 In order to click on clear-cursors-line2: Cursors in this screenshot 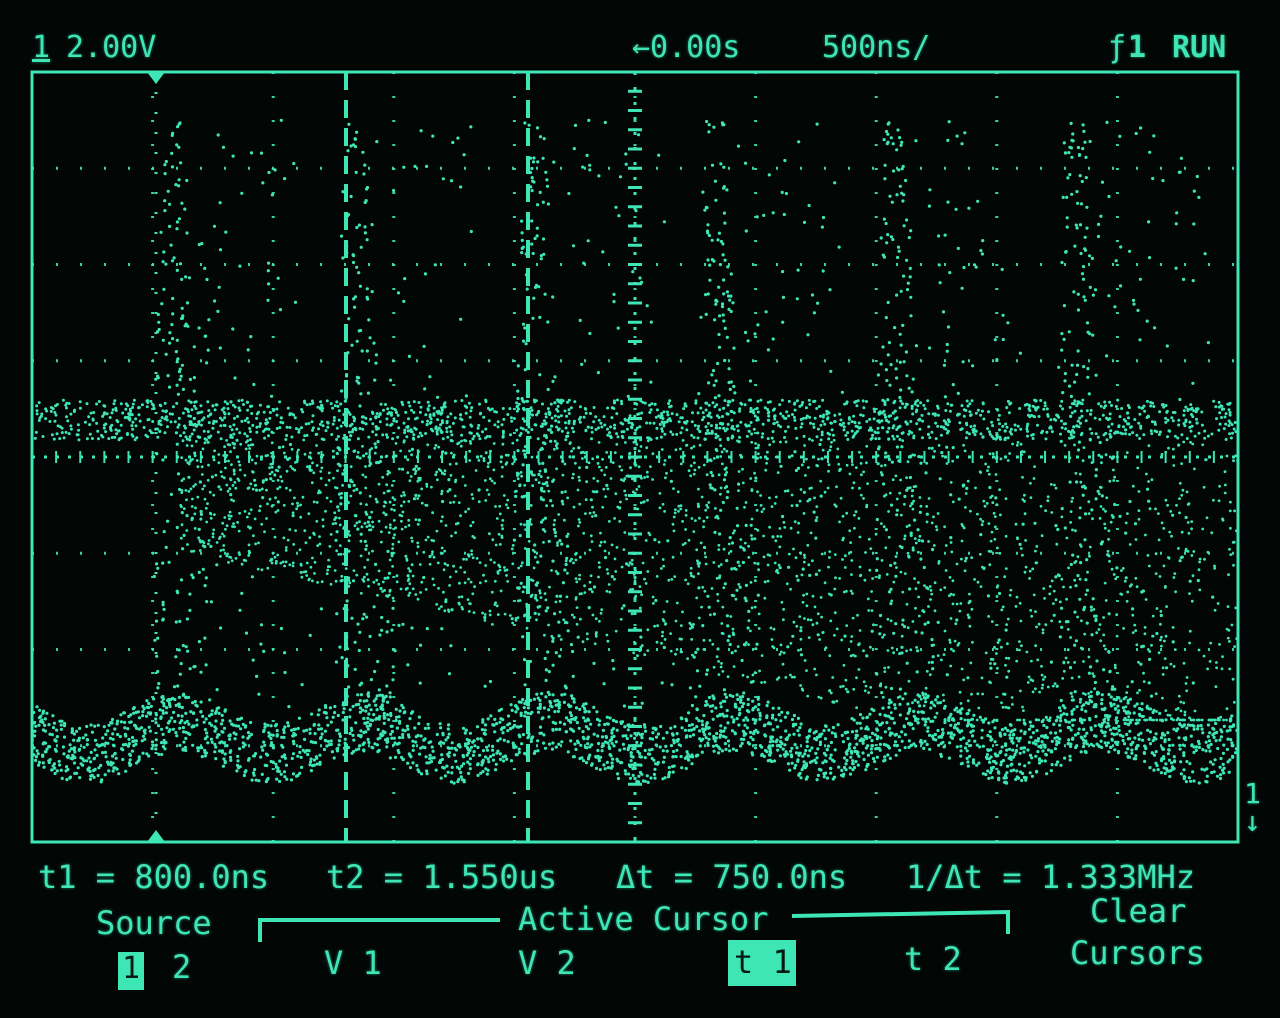, I will do `click(1137, 953)`.